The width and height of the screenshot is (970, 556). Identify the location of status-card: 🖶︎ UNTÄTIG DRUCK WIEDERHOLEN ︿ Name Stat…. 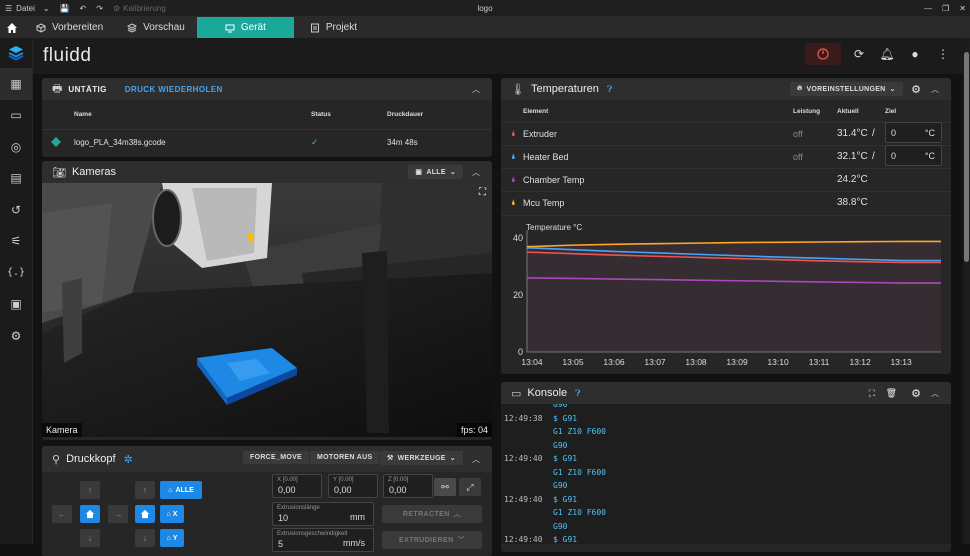
(267, 117).